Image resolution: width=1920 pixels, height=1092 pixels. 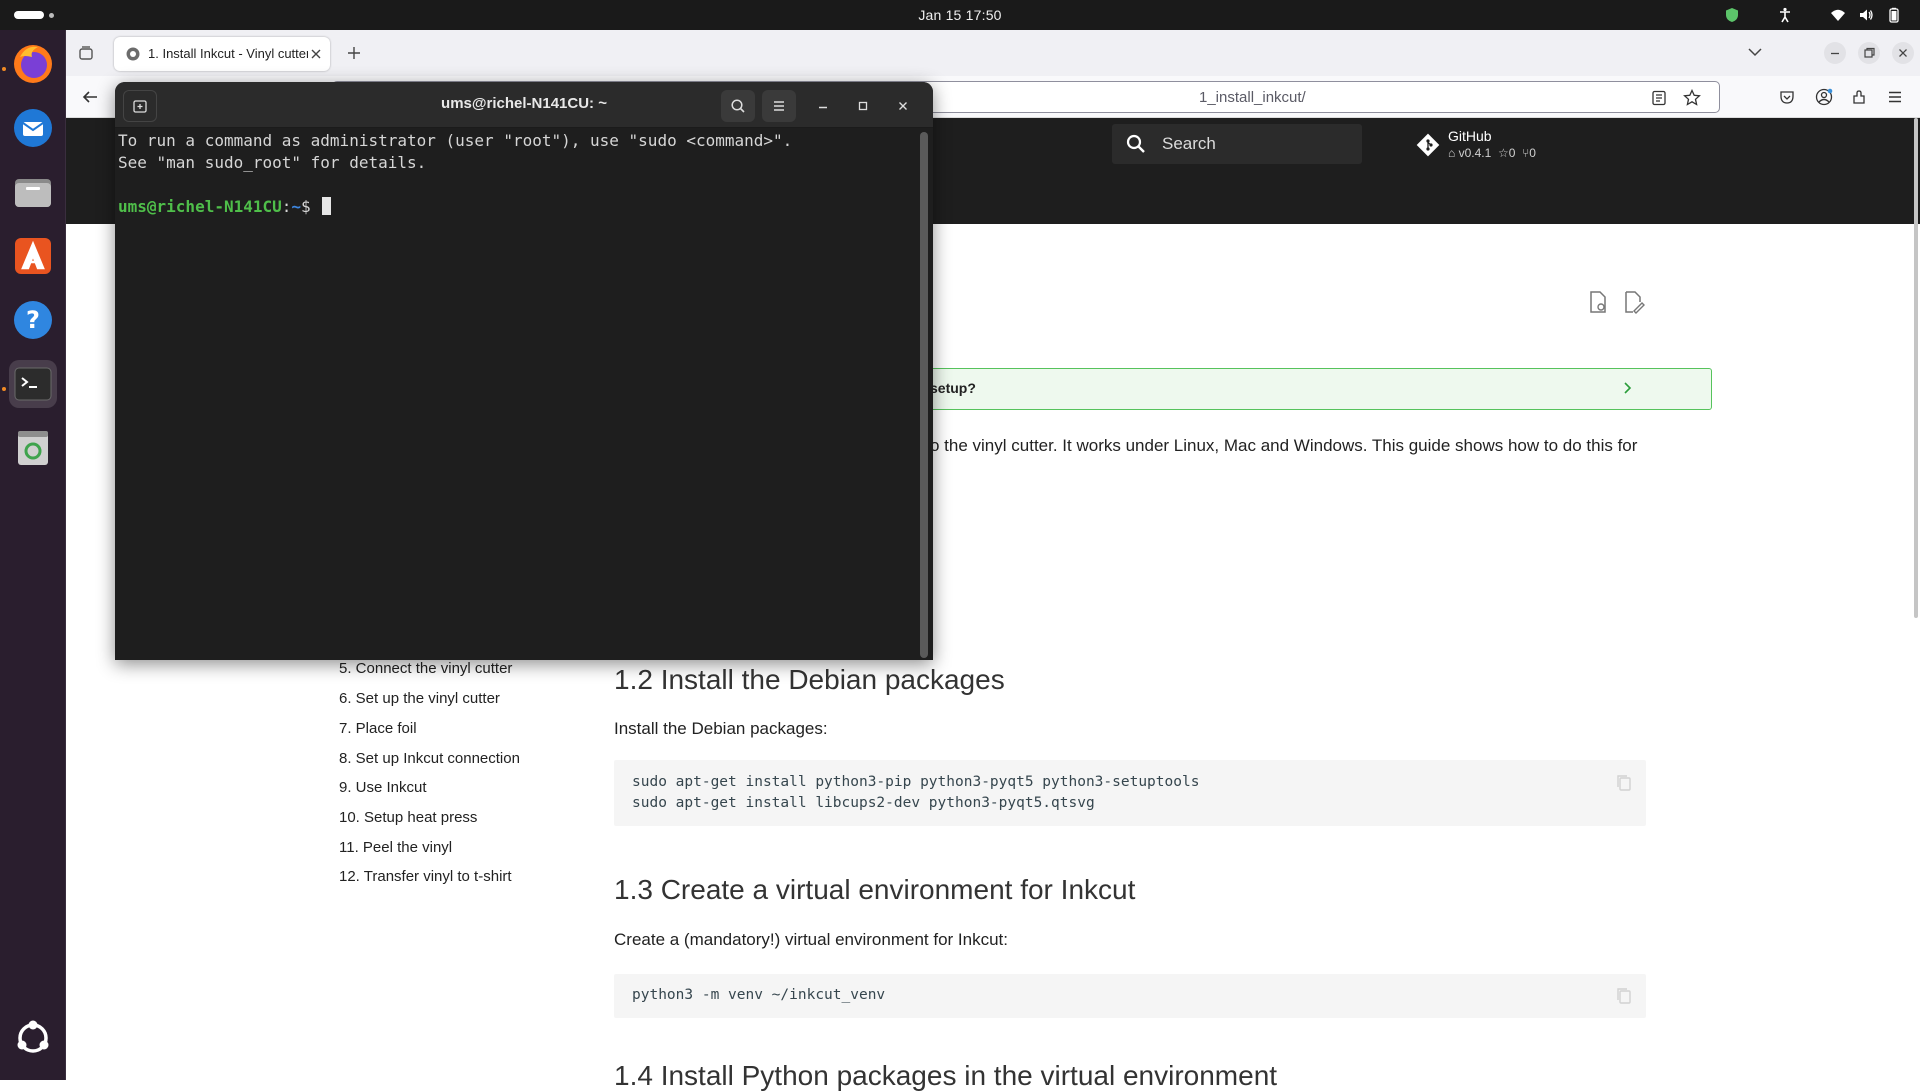 I want to click on prompt-symbol: $, so click(x=311, y=206).